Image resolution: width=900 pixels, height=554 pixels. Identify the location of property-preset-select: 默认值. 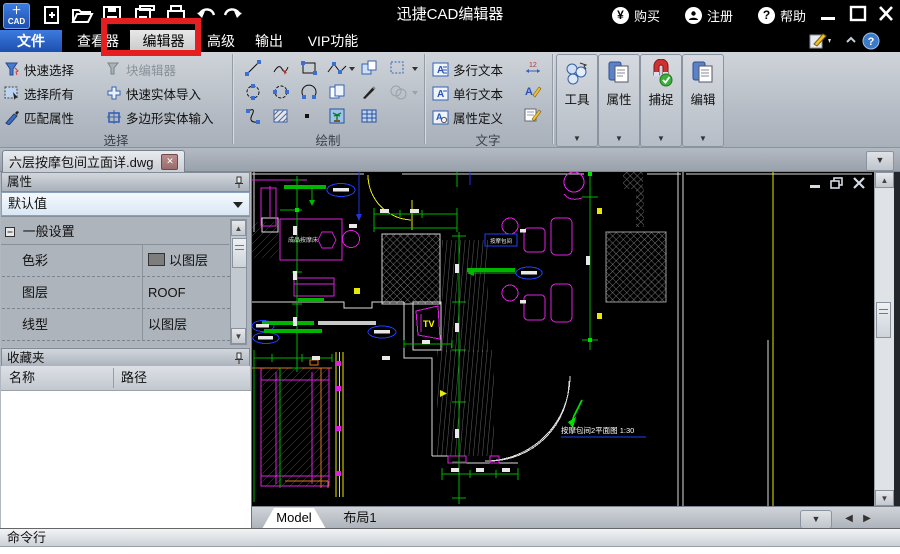
(125, 204).